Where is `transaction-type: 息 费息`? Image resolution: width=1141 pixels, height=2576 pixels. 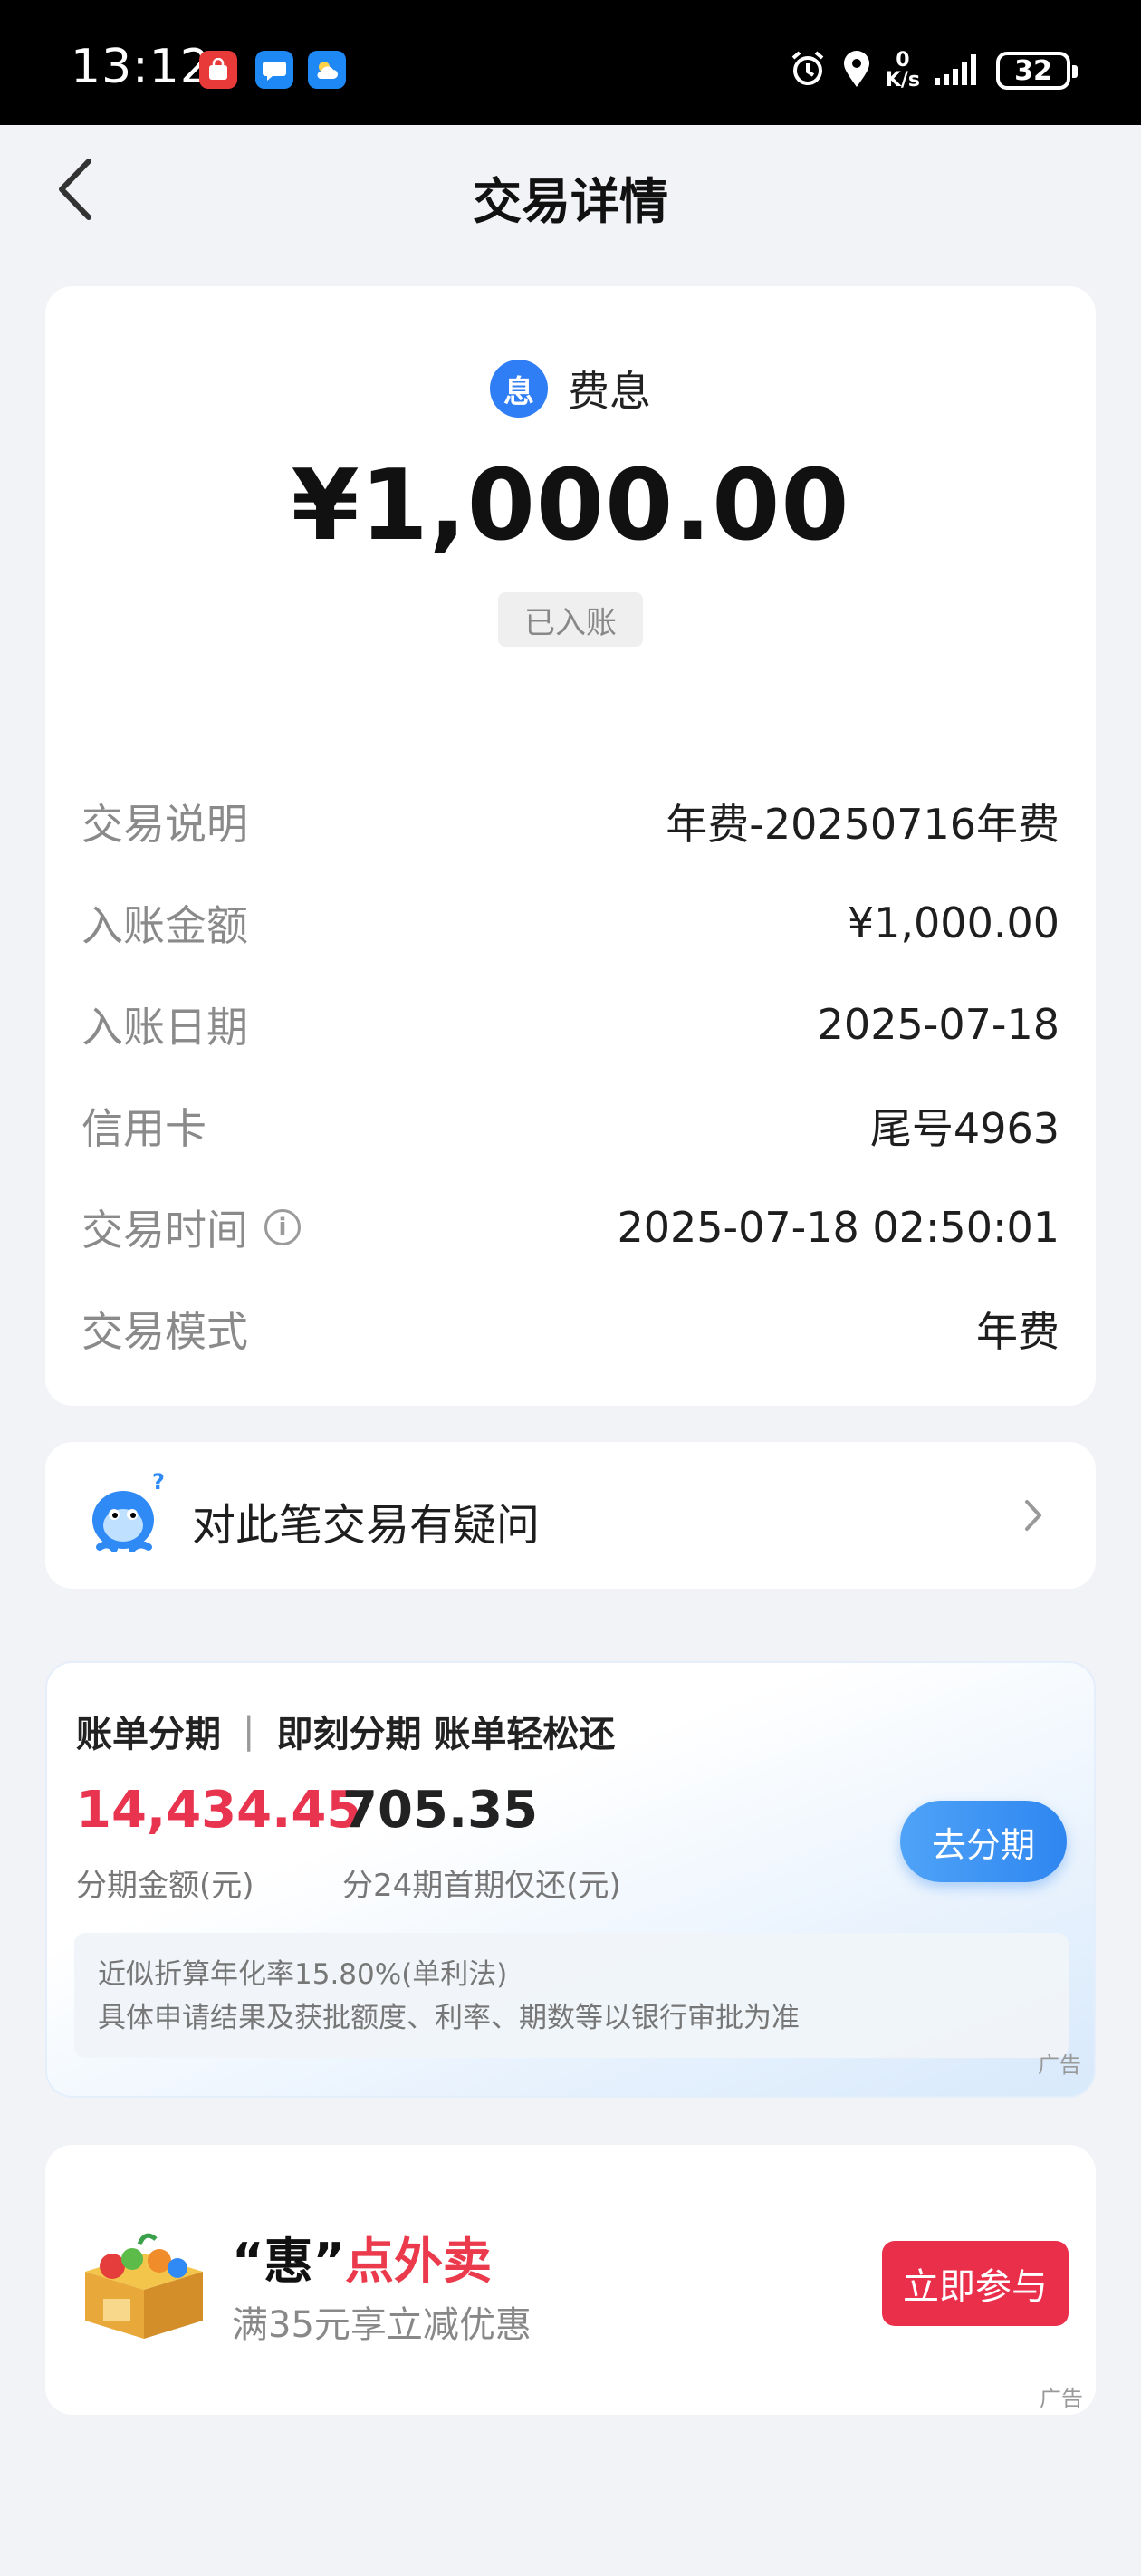
transaction-type: 息 费息 is located at coordinates (570, 388).